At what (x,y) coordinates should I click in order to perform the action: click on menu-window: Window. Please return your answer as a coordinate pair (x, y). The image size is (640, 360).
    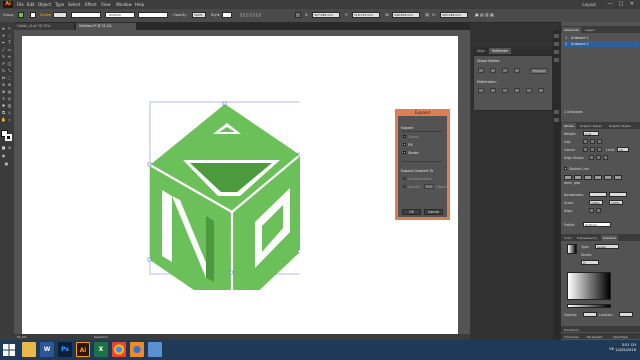
    Looking at the image, I should click on (124, 4).